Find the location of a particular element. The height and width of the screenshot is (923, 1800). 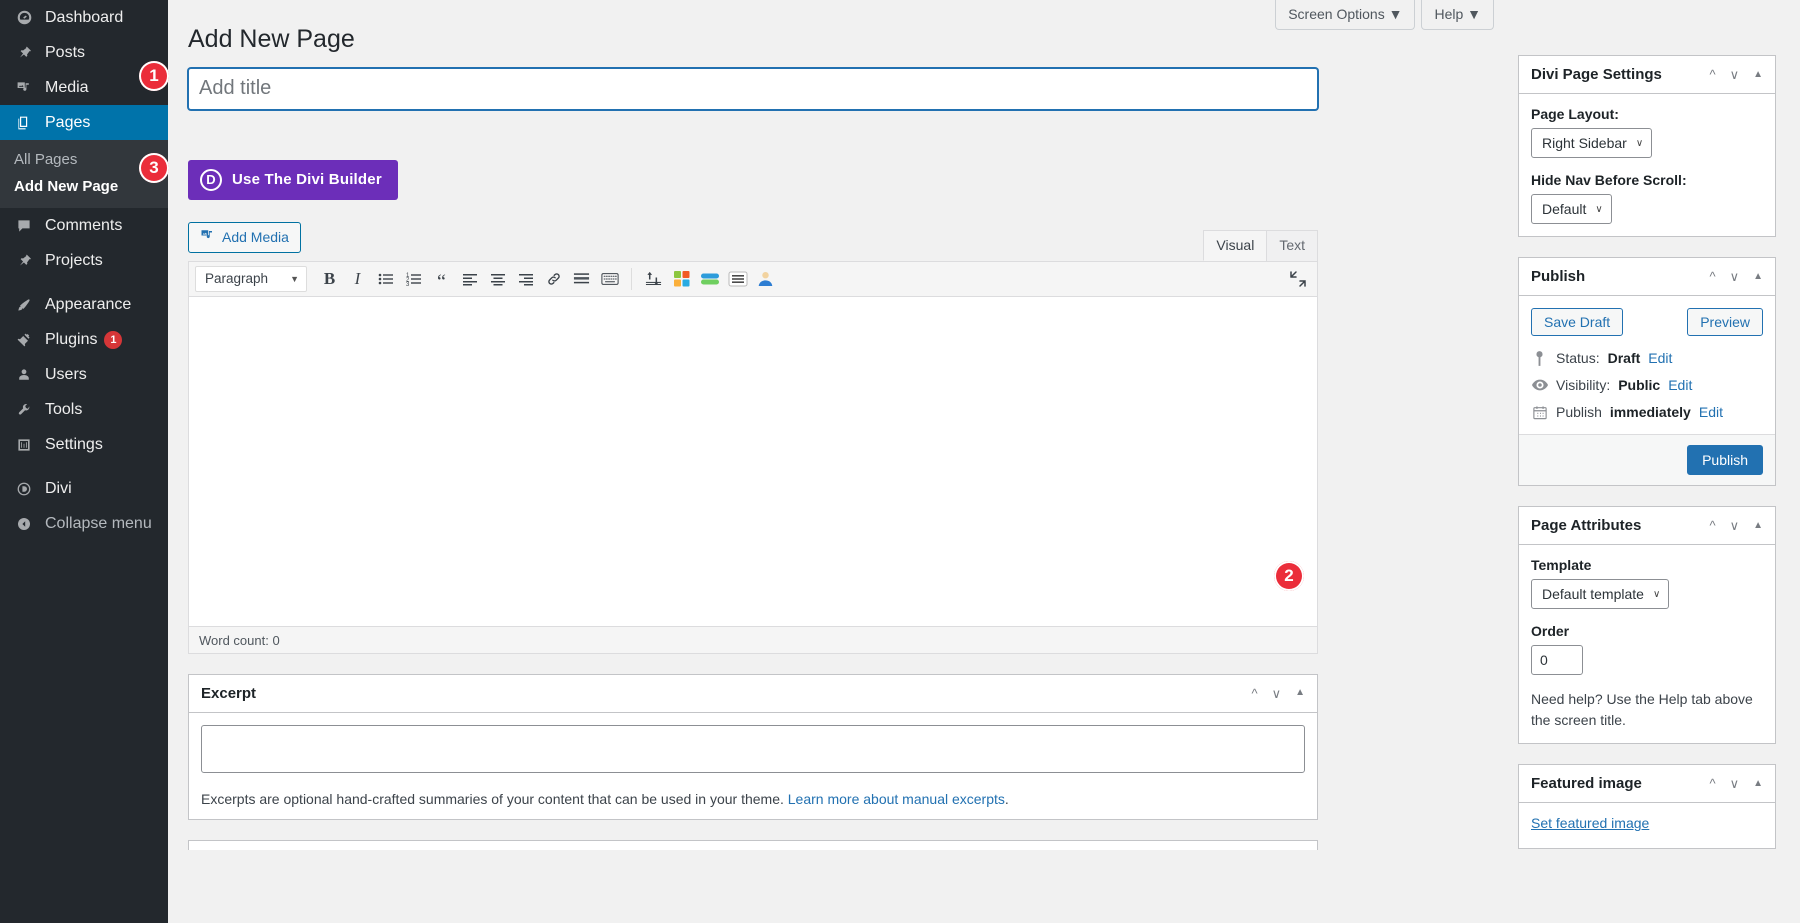

edit-status-link: Edit is located at coordinates (1660, 358).